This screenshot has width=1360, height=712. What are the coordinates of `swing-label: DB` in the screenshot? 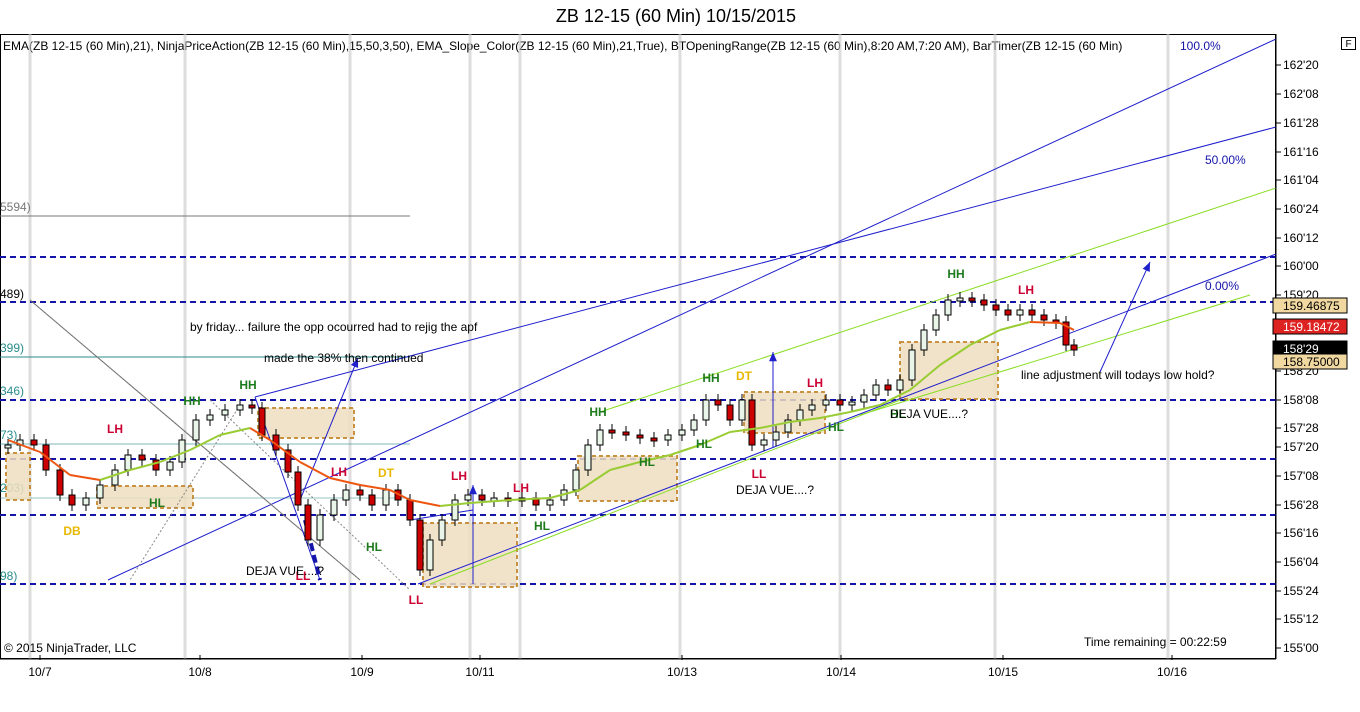 It's located at (72, 531).